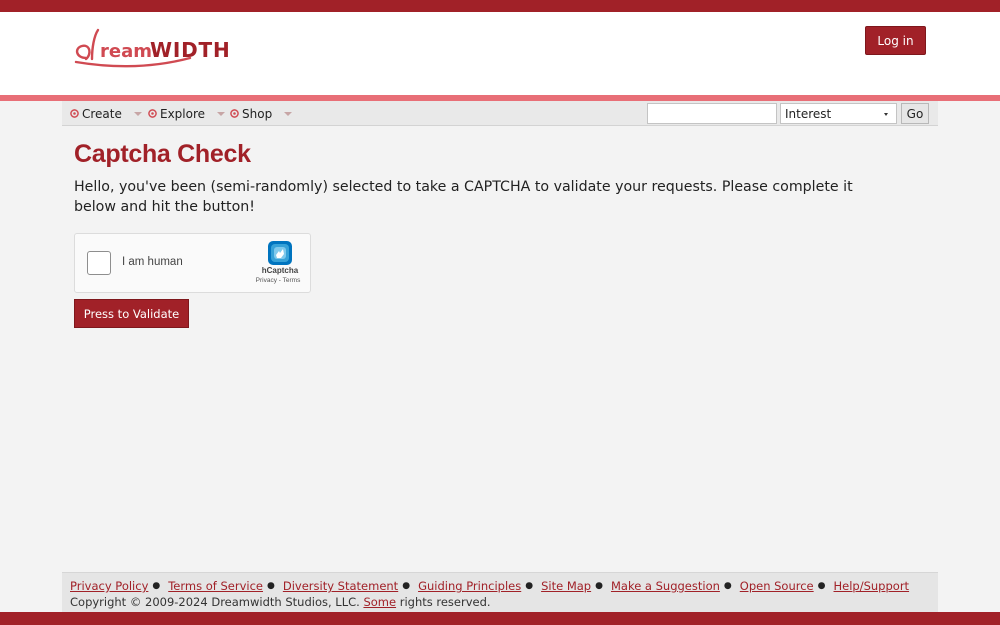 This screenshot has height=625, width=1000. I want to click on dreamwidth-logo: ream WIDTH, so click(169, 49).